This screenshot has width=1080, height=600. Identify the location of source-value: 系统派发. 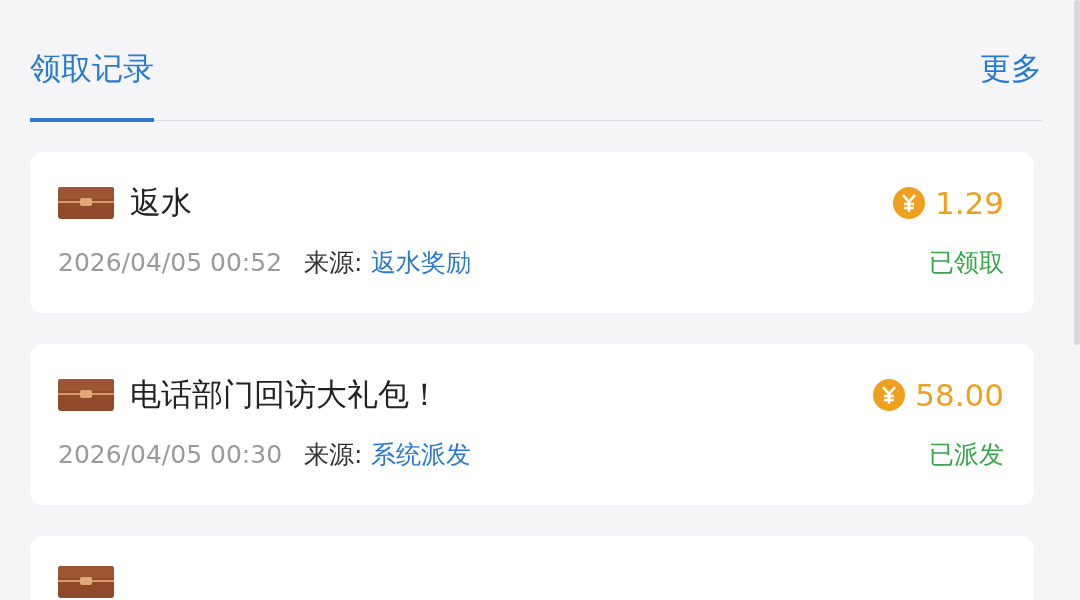
(420, 455).